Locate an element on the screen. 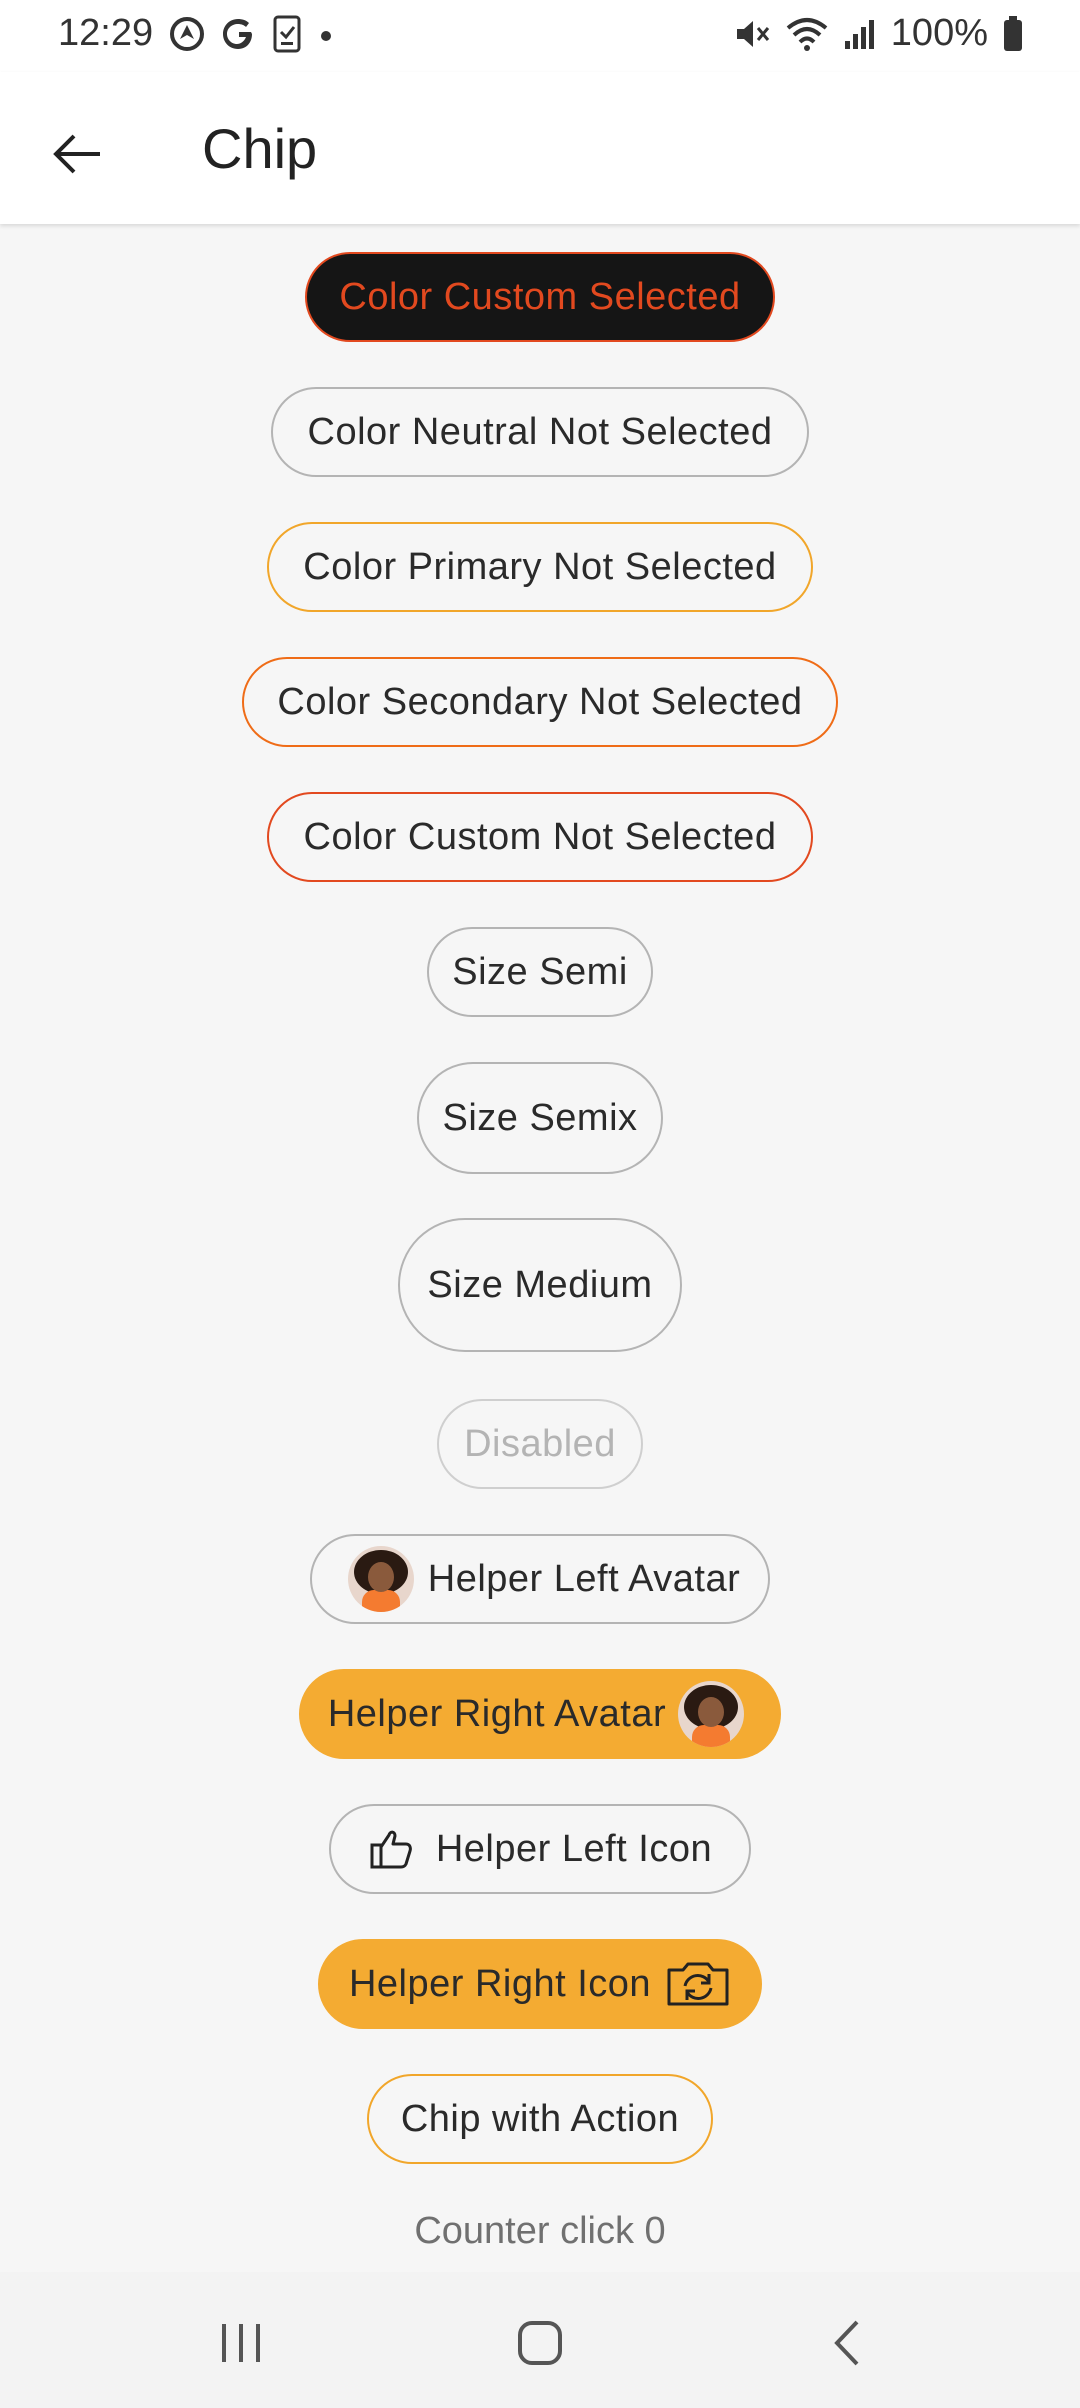  location-icon is located at coordinates (187, 34).